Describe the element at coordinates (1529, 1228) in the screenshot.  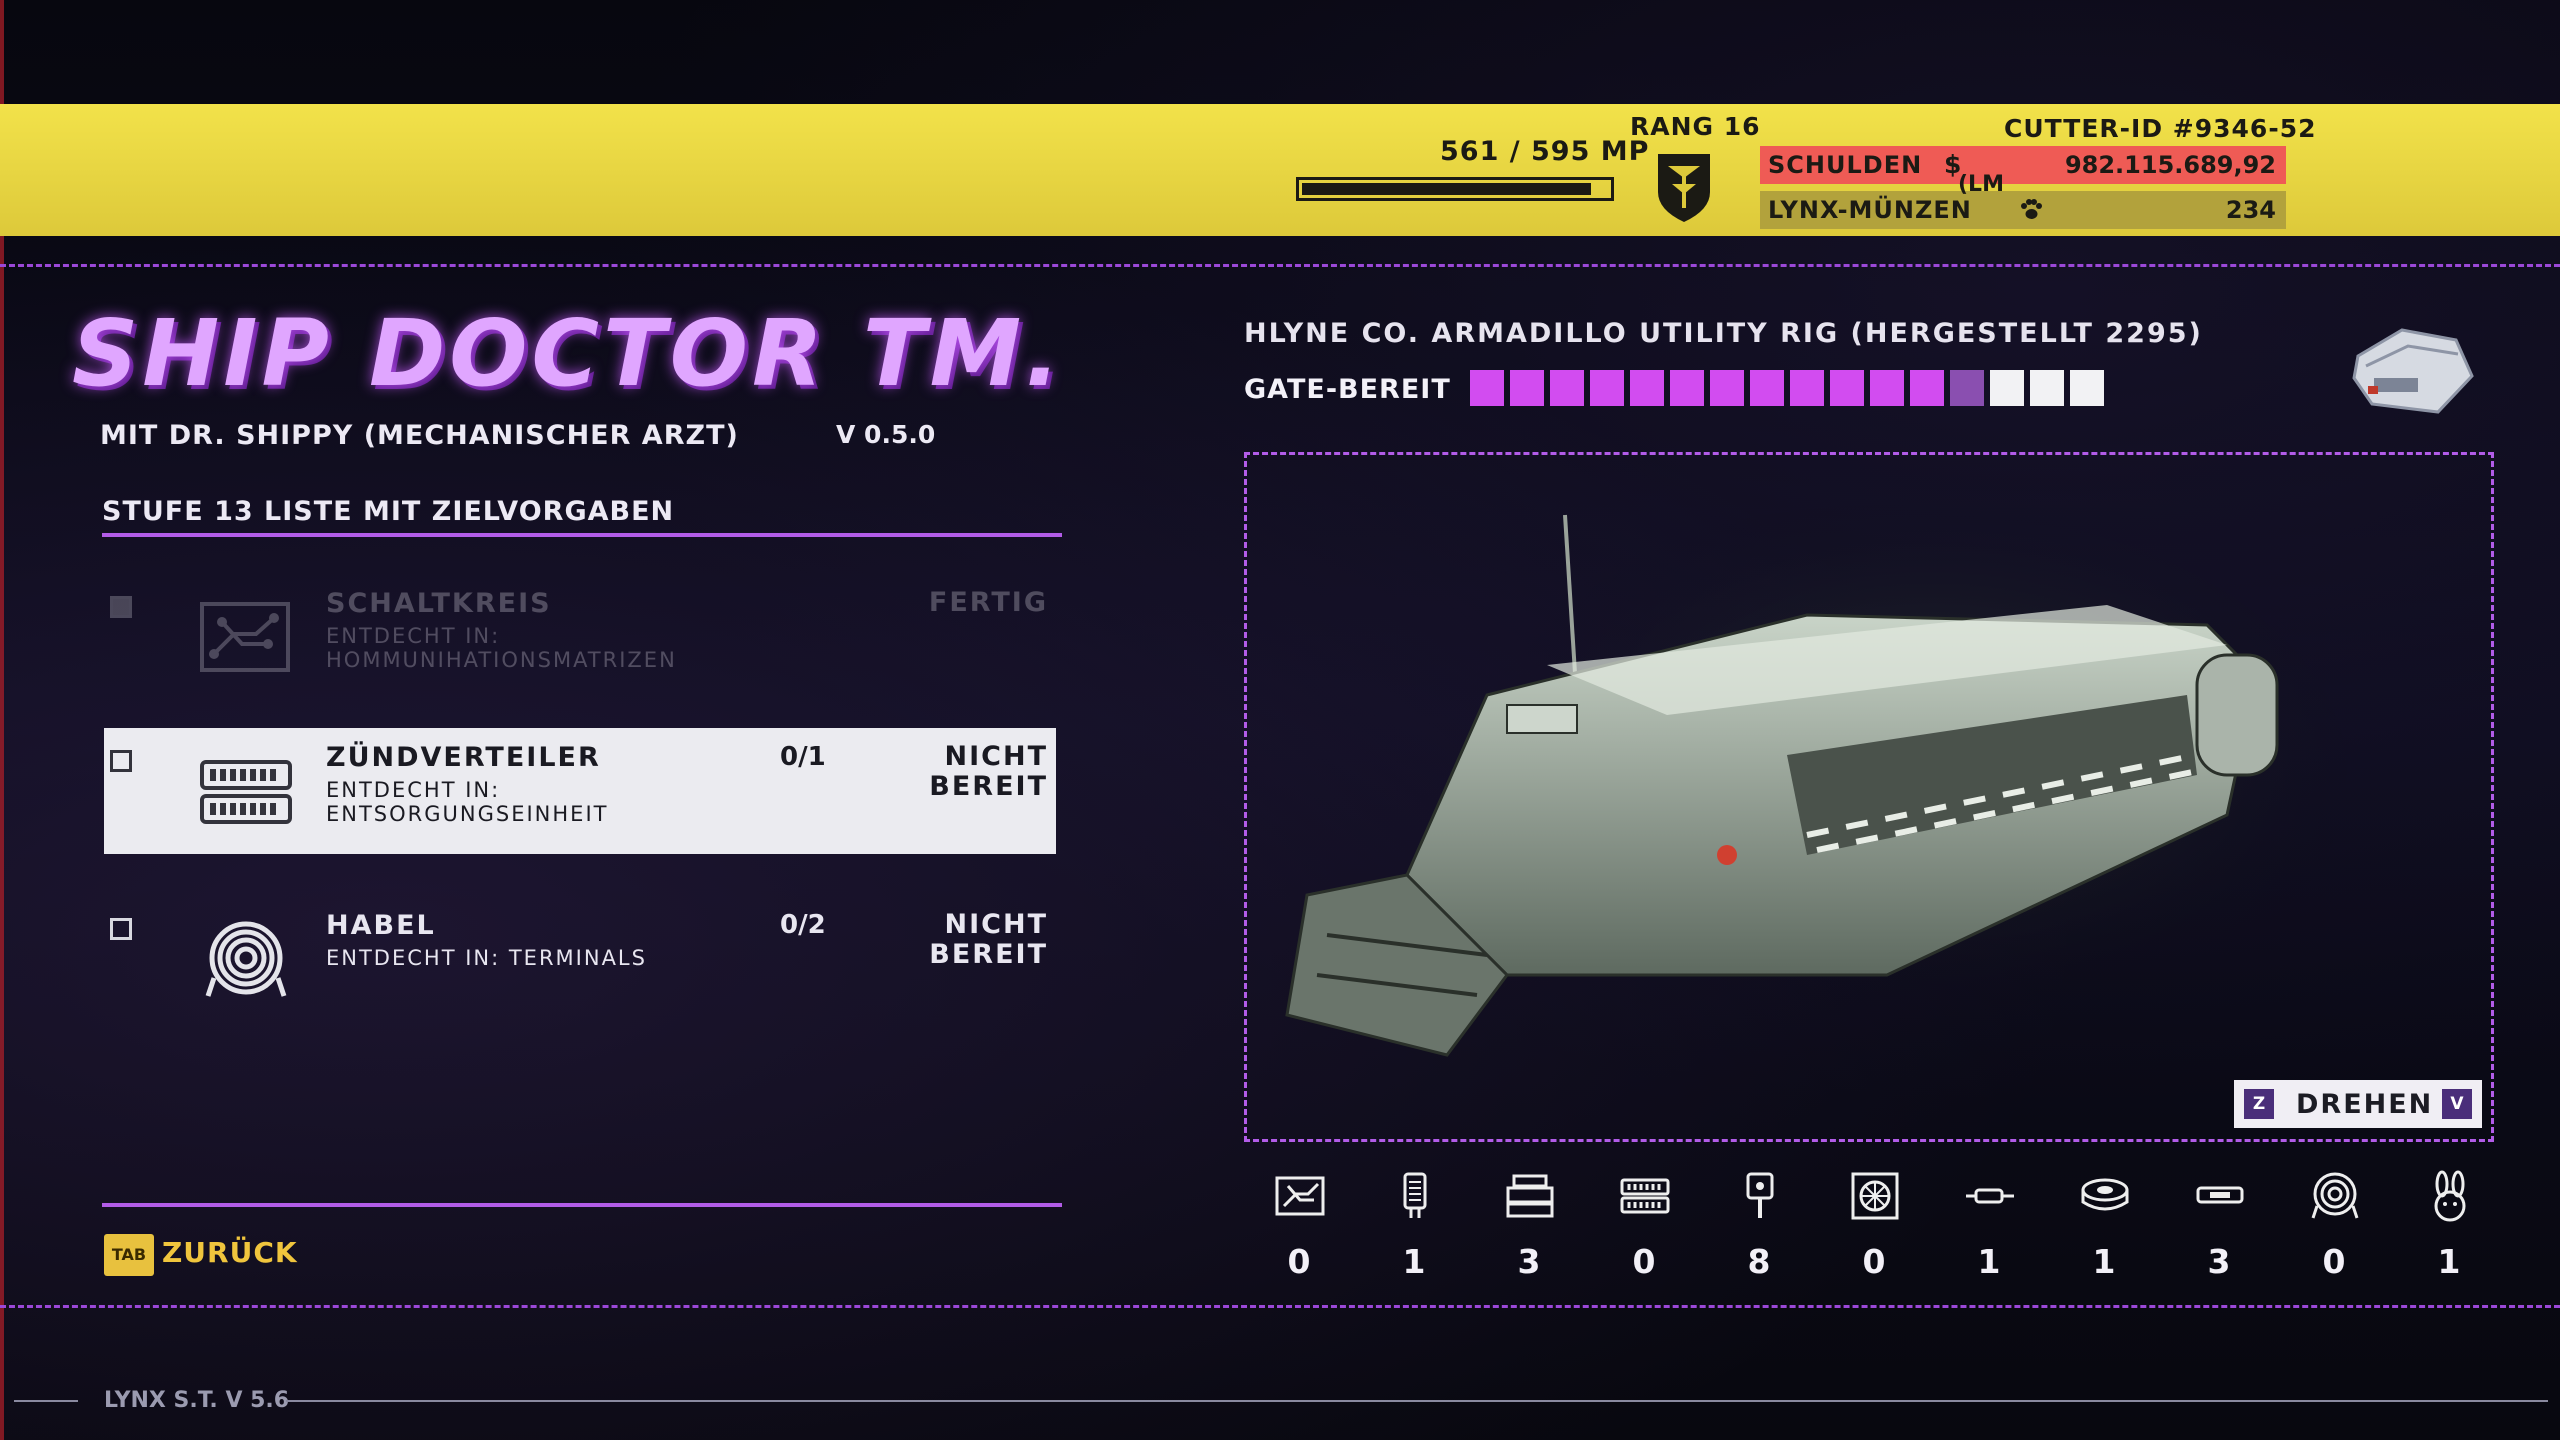
I see `inventory-engine-block: 3` at that location.